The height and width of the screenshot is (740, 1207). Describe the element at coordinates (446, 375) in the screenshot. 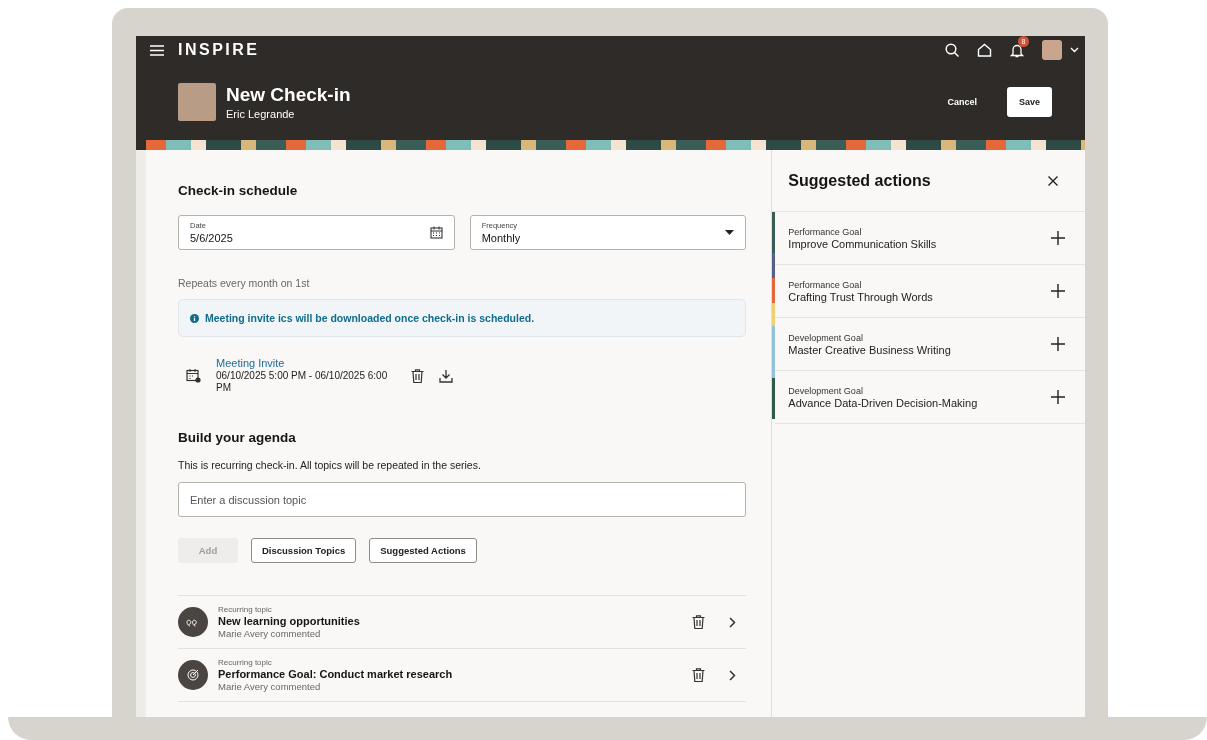

I see `download-icon` at that location.